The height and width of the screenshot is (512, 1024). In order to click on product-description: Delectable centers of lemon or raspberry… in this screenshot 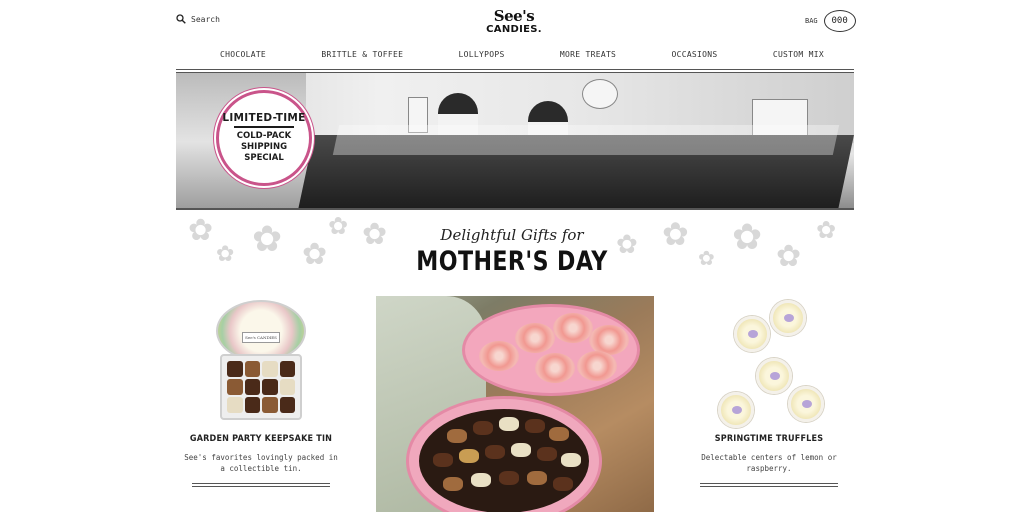, I will do `click(769, 463)`.